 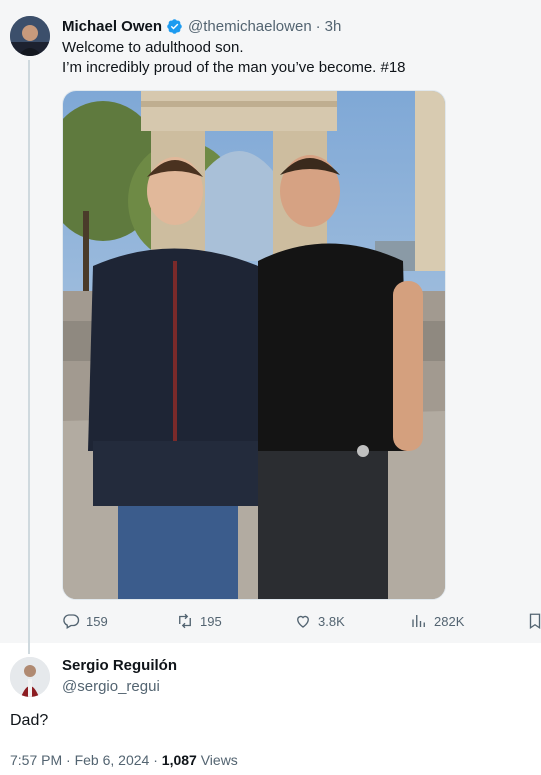 I want to click on reply-meta: 7:57 PM · Feb 6, 2024 · 1,087 Views, so click(x=124, y=760).